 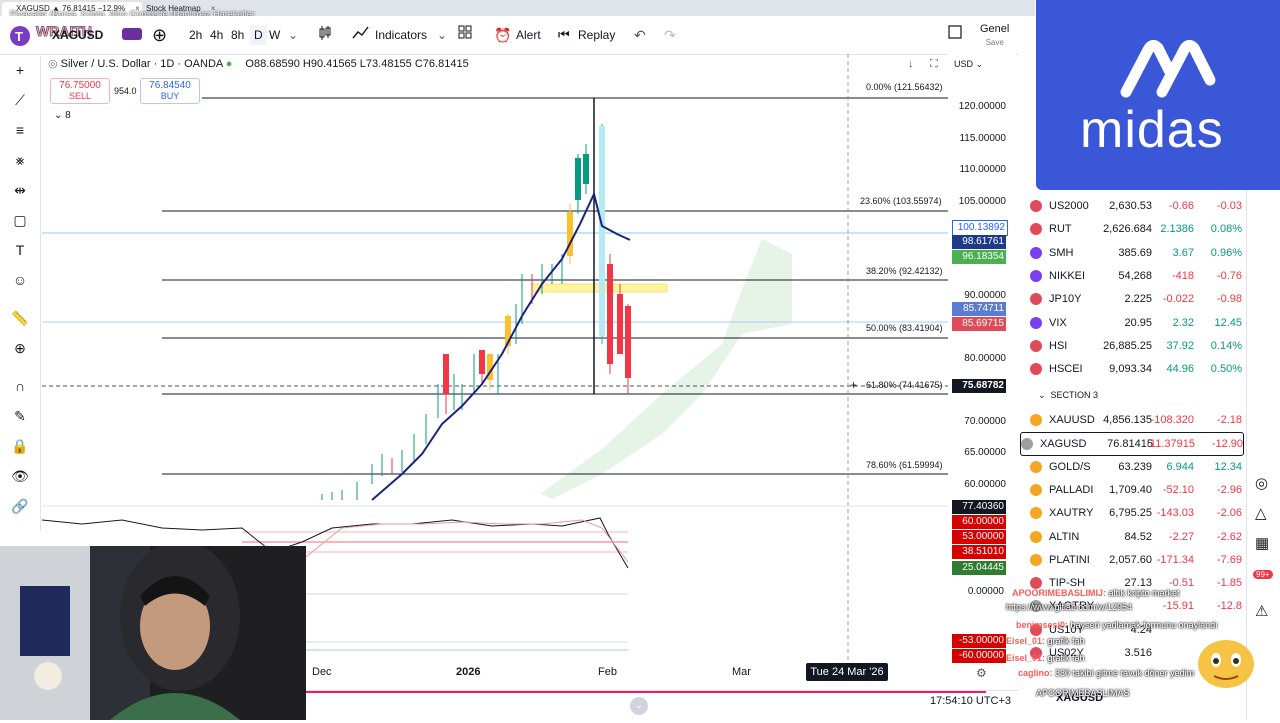 I want to click on indicator-collapse-toggle: ⌄ 8, so click(x=62, y=115).